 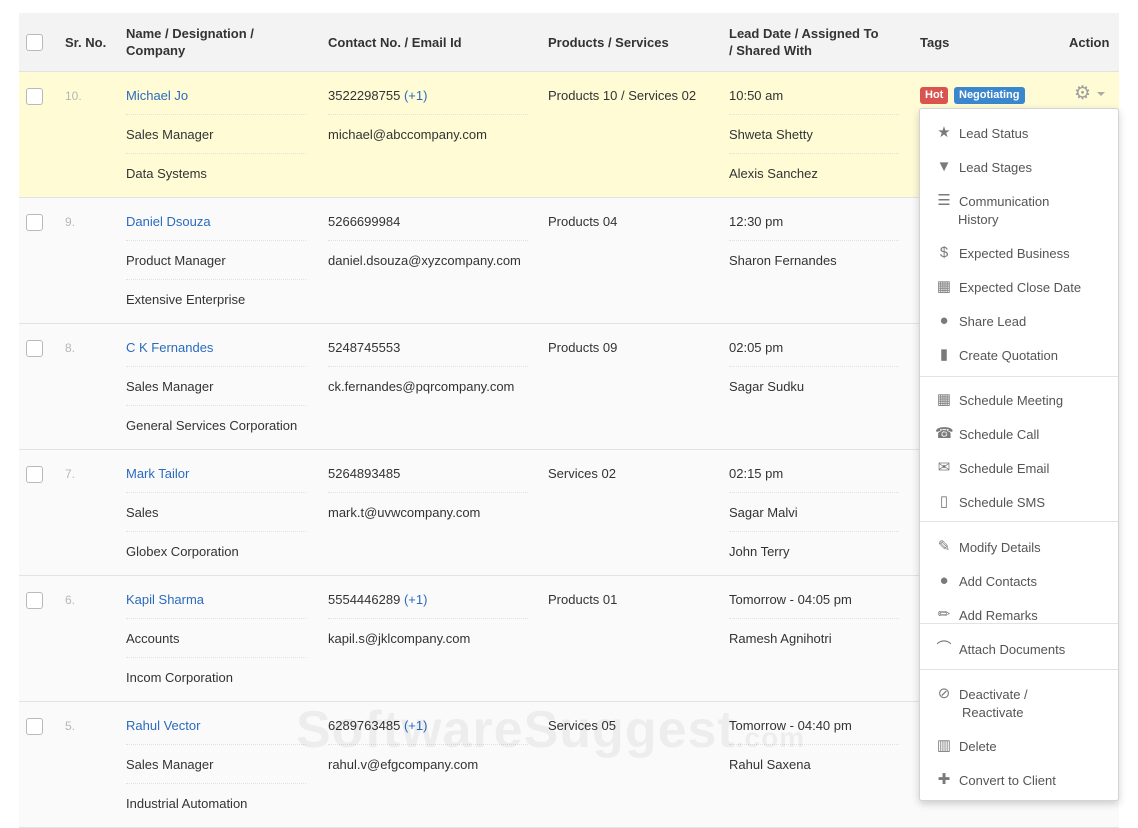 What do you see at coordinates (186, 299) in the screenshot?
I see `lead-company: Extensive Enterprise` at bounding box center [186, 299].